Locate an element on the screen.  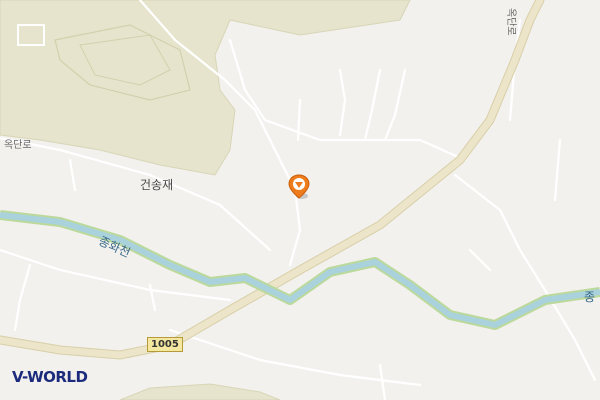
forest-area-bottom is located at coordinates (200, 391).